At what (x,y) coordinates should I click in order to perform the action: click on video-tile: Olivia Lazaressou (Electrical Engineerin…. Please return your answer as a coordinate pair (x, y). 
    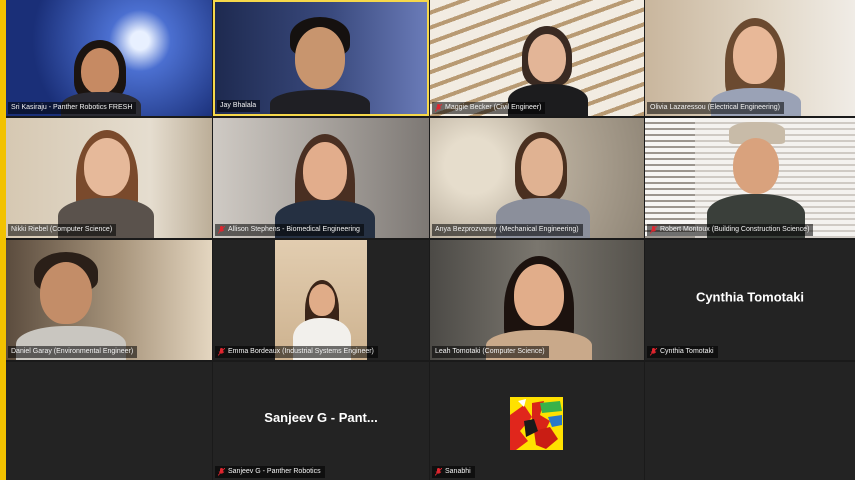
    Looking at the image, I should click on (750, 58).